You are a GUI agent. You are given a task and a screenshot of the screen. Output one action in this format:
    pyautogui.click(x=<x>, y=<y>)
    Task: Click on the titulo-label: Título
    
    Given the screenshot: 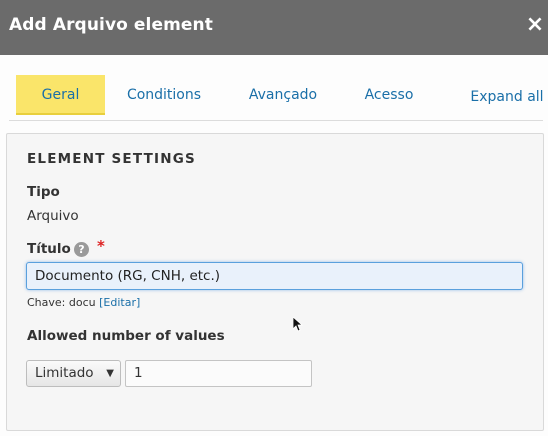 What is the action you would take?
    pyautogui.click(x=49, y=249)
    